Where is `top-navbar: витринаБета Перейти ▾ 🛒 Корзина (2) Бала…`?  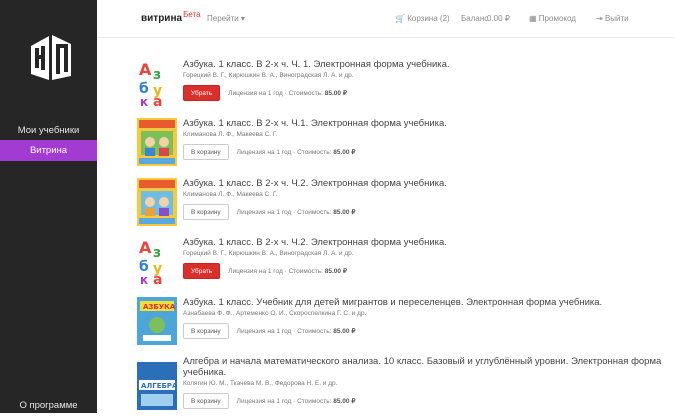
top-navbar: витринаБета Перейти ▾ 🛒 Корзина (2) Бала… is located at coordinates (386, 19).